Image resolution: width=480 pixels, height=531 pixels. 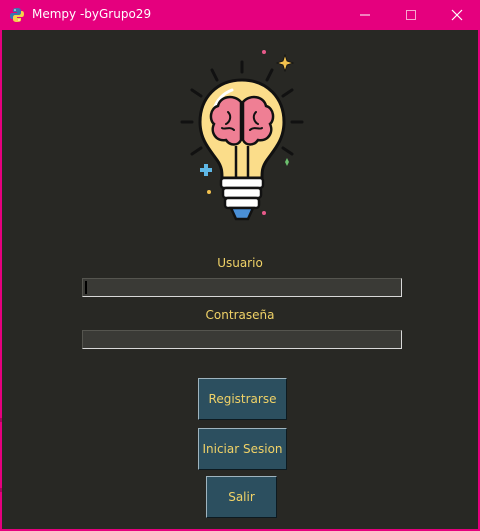 What do you see at coordinates (242, 339) in the screenshot?
I see `password-input` at bounding box center [242, 339].